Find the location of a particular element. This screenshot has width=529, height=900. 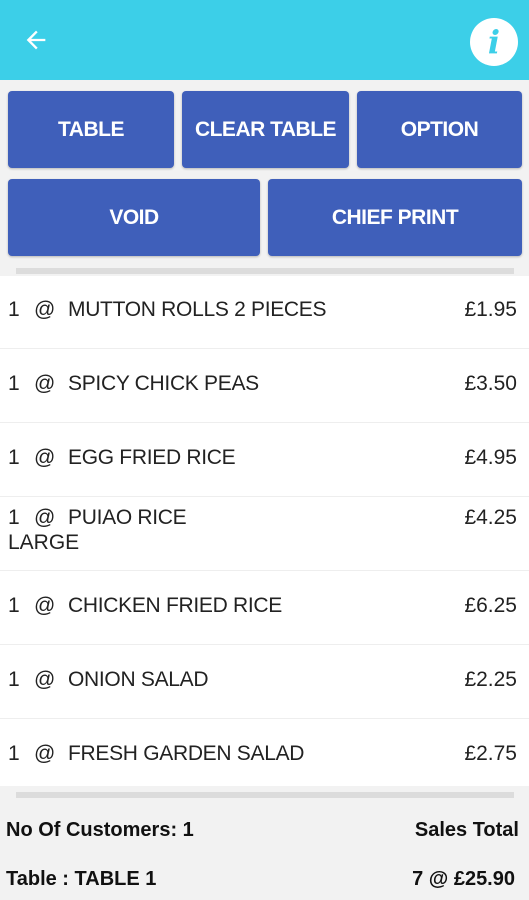

item-name: ONION SALAD is located at coordinates (138, 679).